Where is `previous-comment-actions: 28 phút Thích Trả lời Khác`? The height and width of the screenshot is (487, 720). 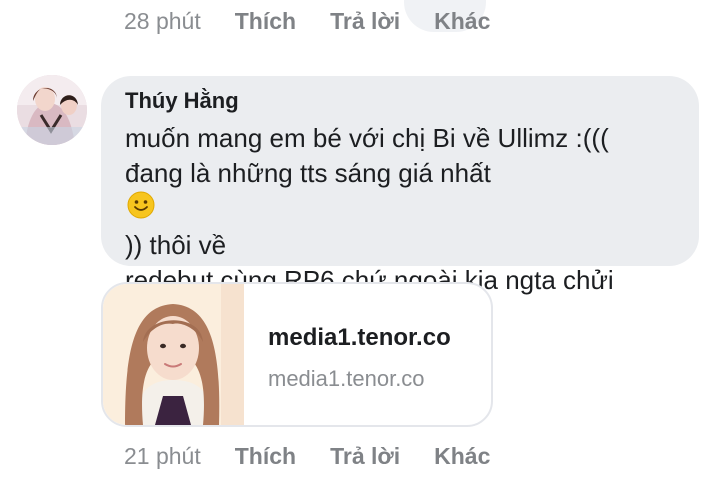
previous-comment-actions: 28 phút Thích Trả lời Khác is located at coordinates (324, 21).